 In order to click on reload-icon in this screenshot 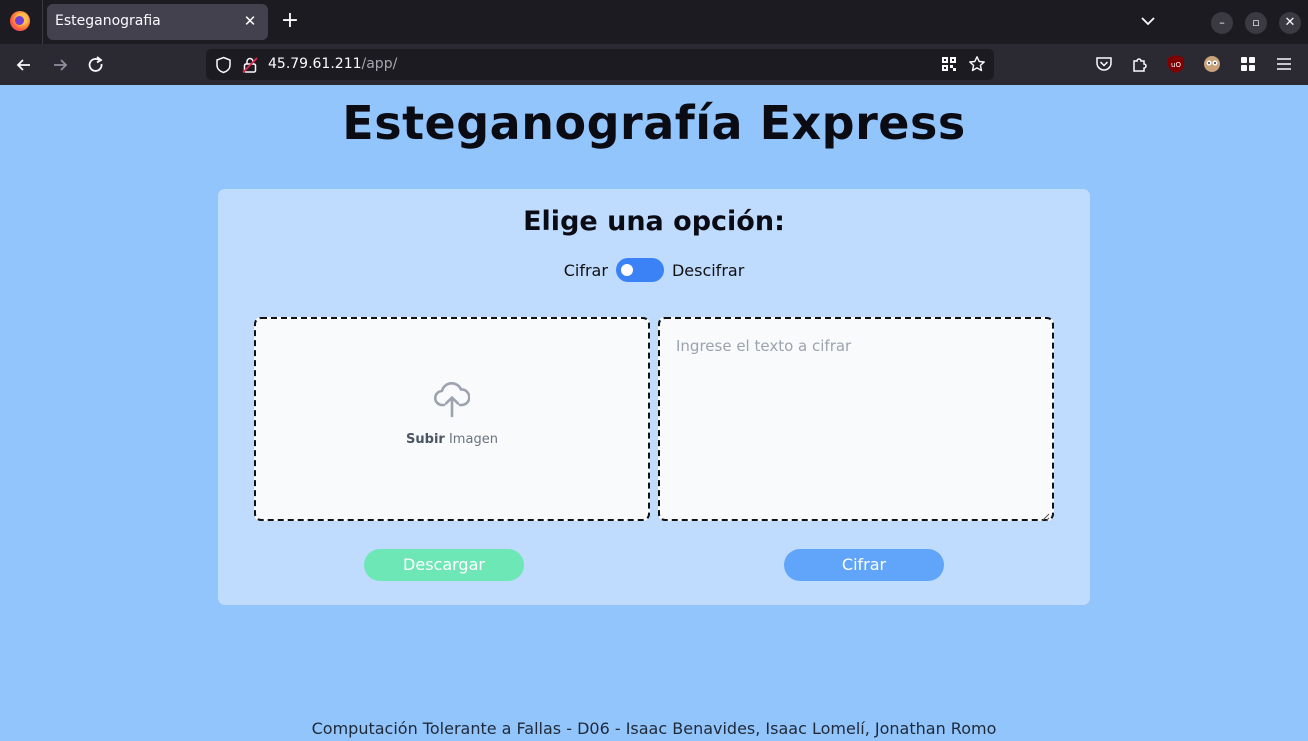, I will do `click(96, 65)`.